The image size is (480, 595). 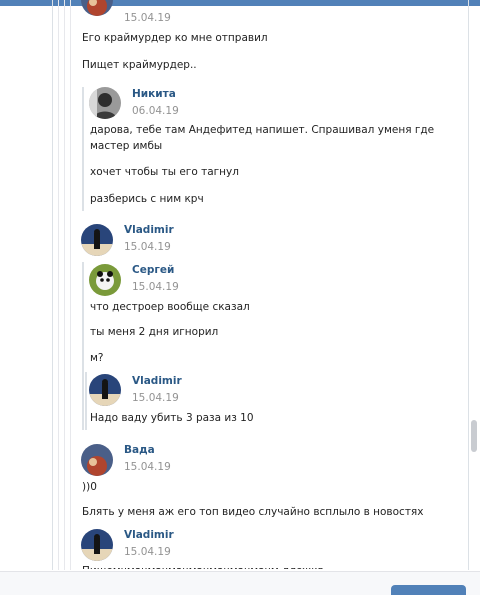 I want to click on sergey-avatar-icon, so click(x=105, y=280).